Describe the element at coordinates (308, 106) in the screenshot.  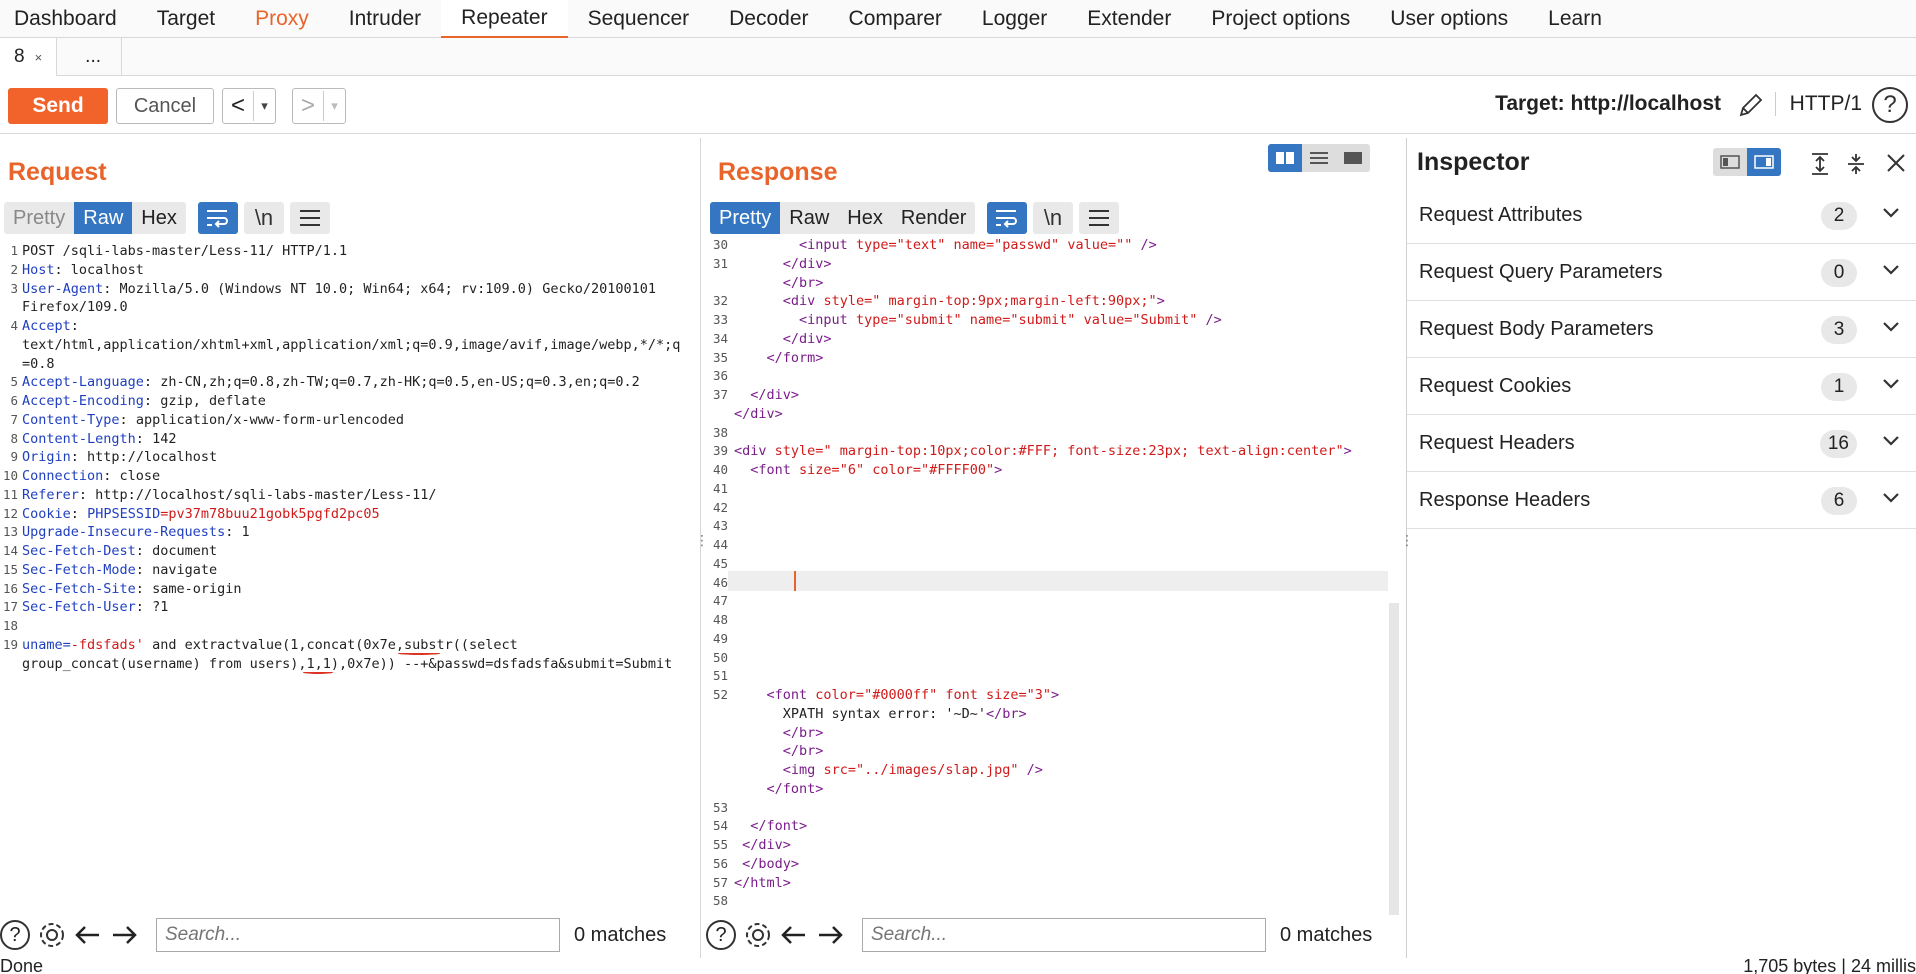
I see `forward-arrow-icon: >` at that location.